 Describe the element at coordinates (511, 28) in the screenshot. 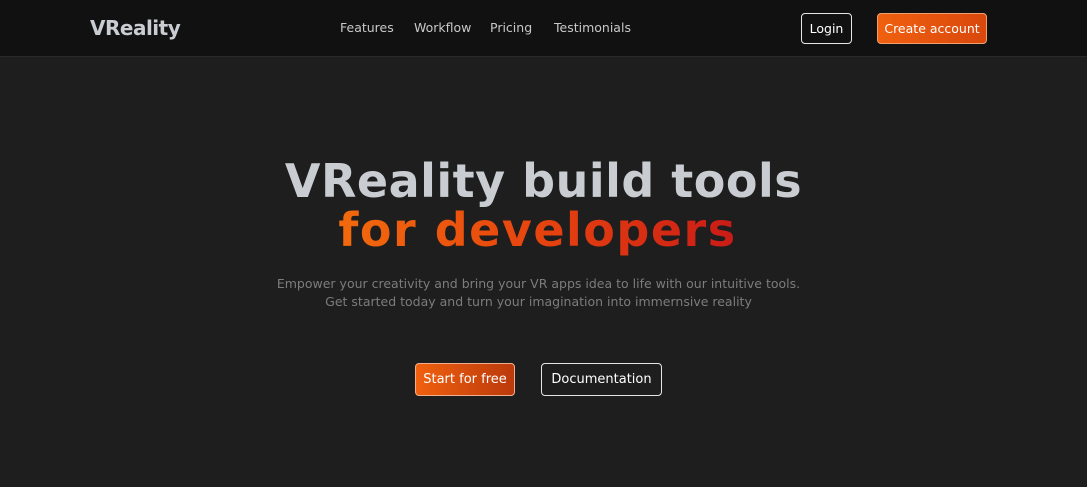

I see `nav-link-pricing: Pricing` at that location.